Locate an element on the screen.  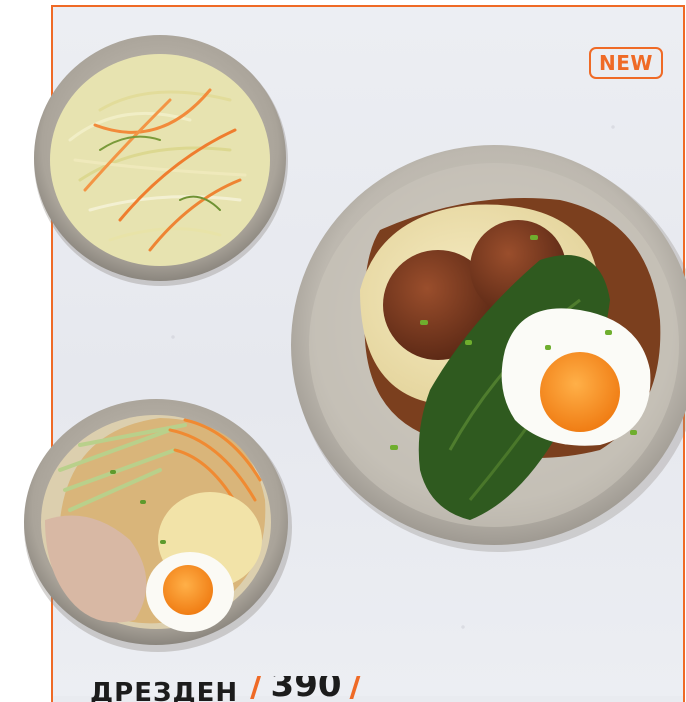
price-tag: / 390 / is located at coordinates (306, 689).